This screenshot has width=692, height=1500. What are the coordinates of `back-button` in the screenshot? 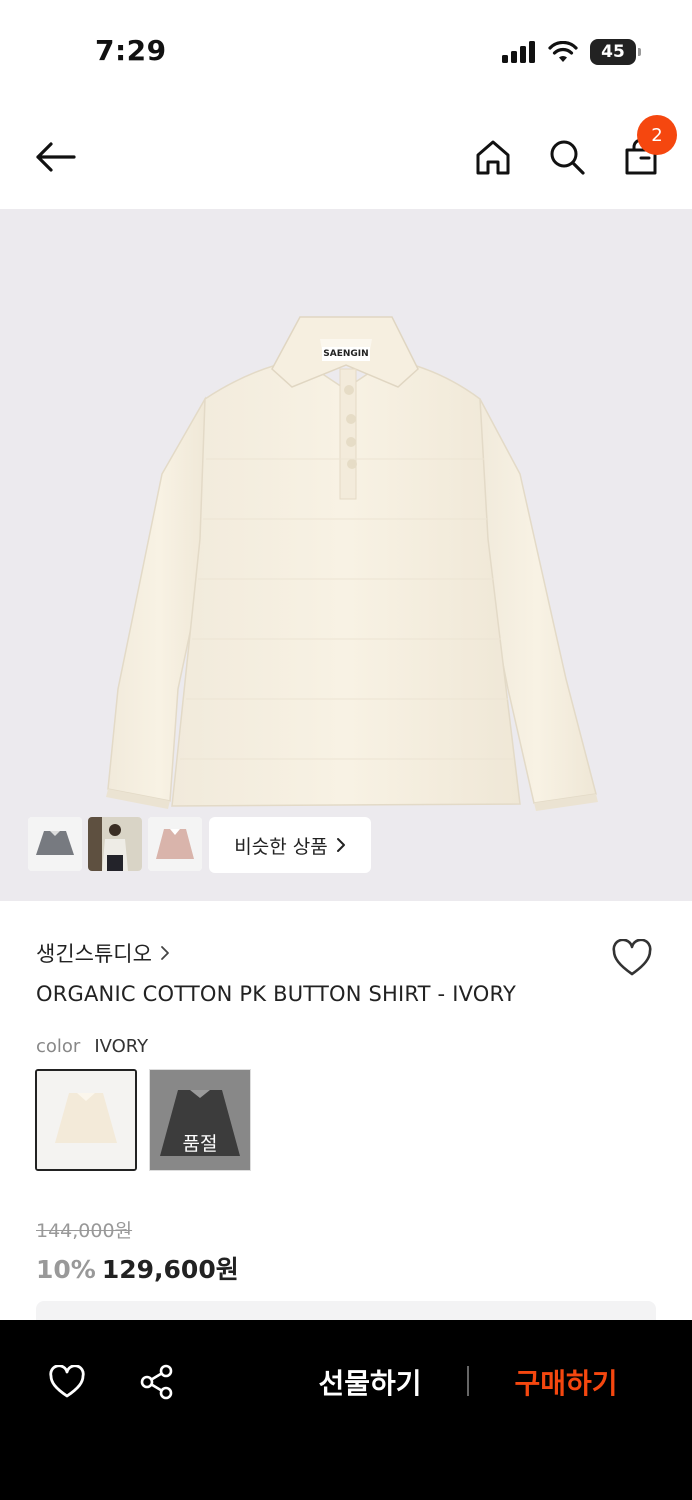 It's located at (56, 157).